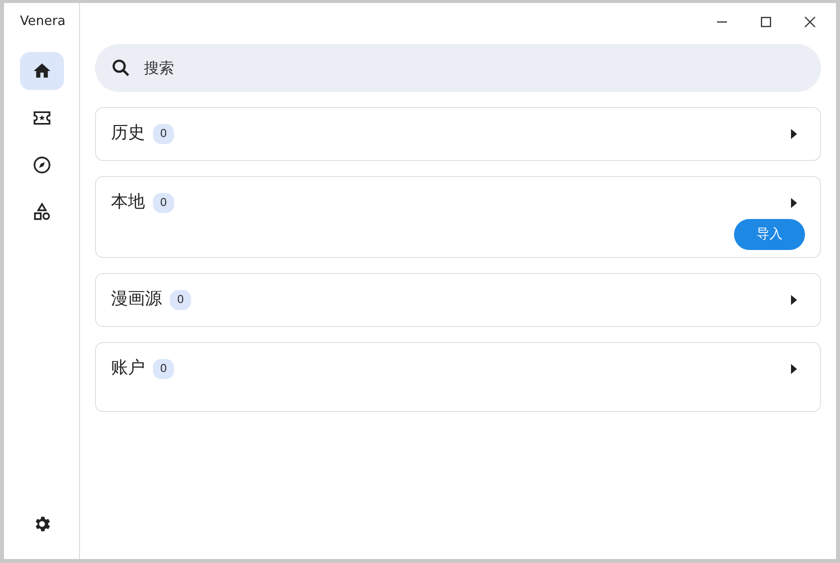  Describe the element at coordinates (766, 22) in the screenshot. I see `maximize-icon` at that location.